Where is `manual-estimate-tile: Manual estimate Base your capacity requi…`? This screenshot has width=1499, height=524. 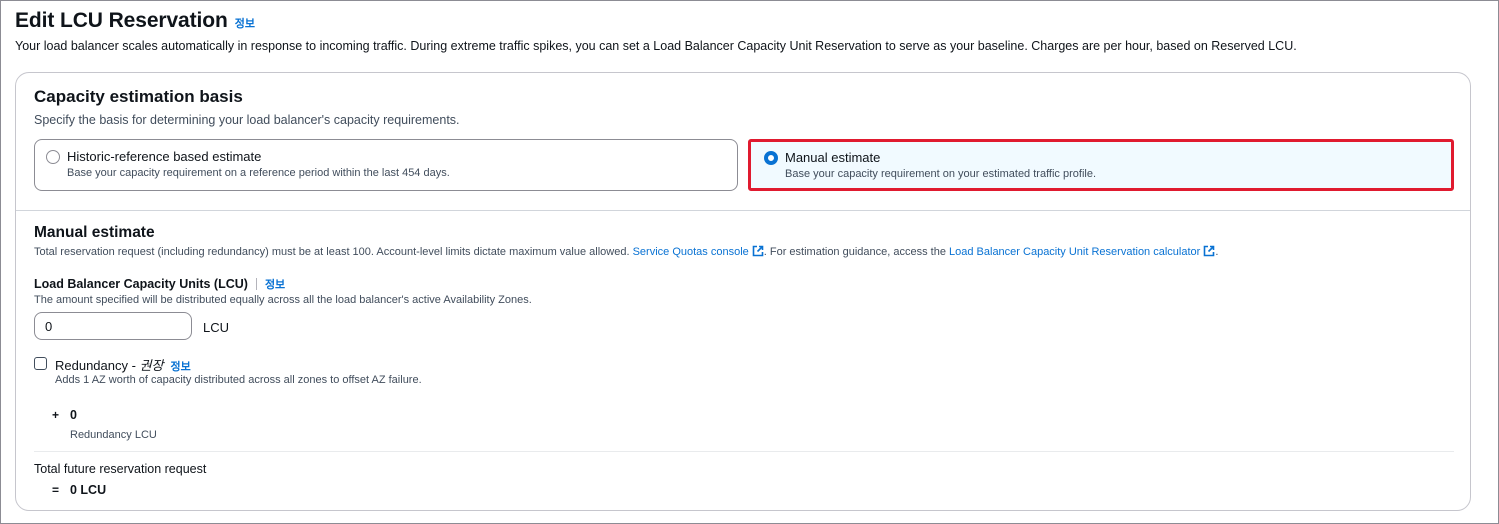 manual-estimate-tile: Manual estimate Base your capacity requi… is located at coordinates (1101, 165).